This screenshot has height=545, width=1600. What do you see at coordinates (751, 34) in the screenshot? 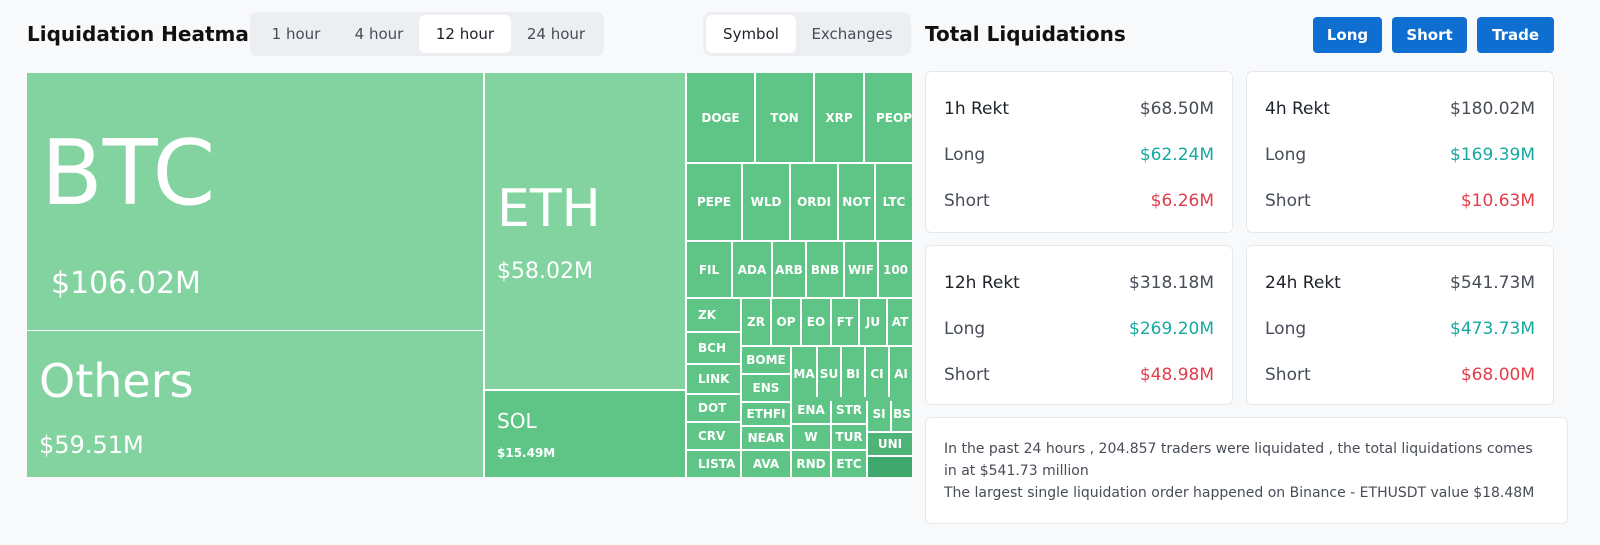
I see `tab-symbol: Symbol` at bounding box center [751, 34].